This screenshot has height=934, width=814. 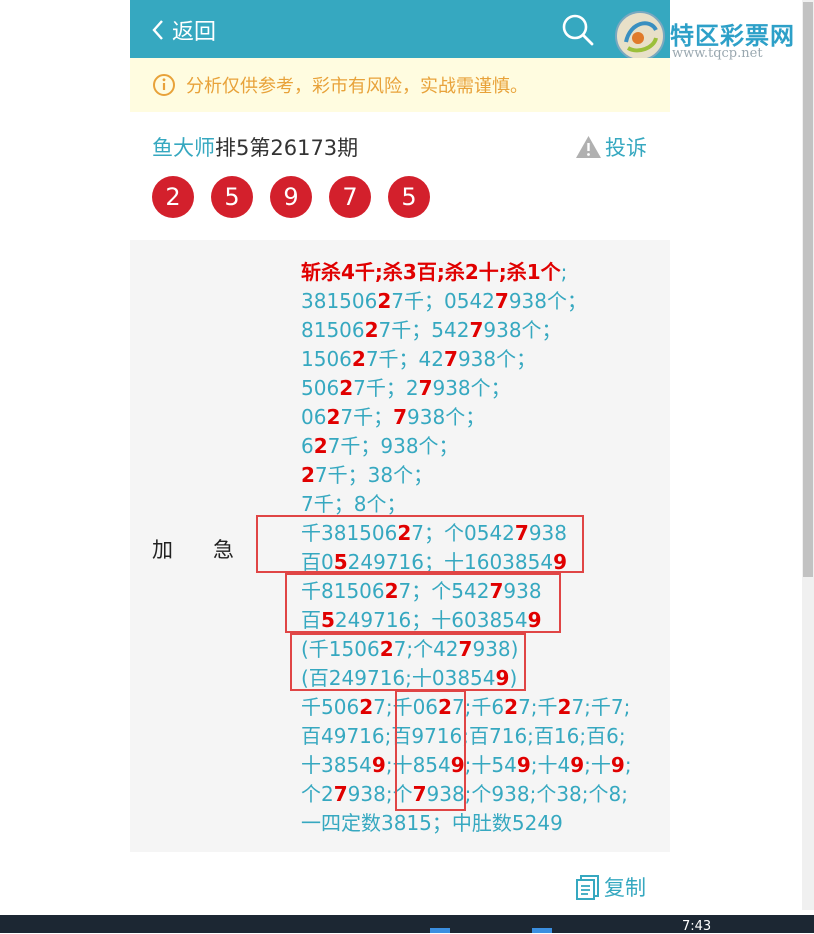 What do you see at coordinates (527, 794) in the screenshot?
I see `line-text: 938;个938;个38;个8;` at bounding box center [527, 794].